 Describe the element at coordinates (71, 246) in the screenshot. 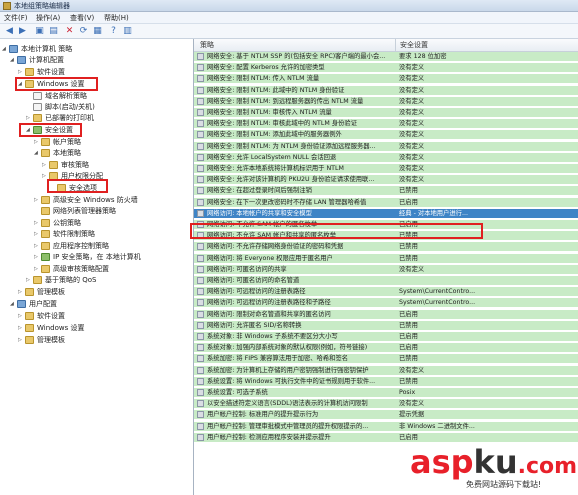

I see `tree-node-app-control: ▷ 应用程序控制策略` at that location.